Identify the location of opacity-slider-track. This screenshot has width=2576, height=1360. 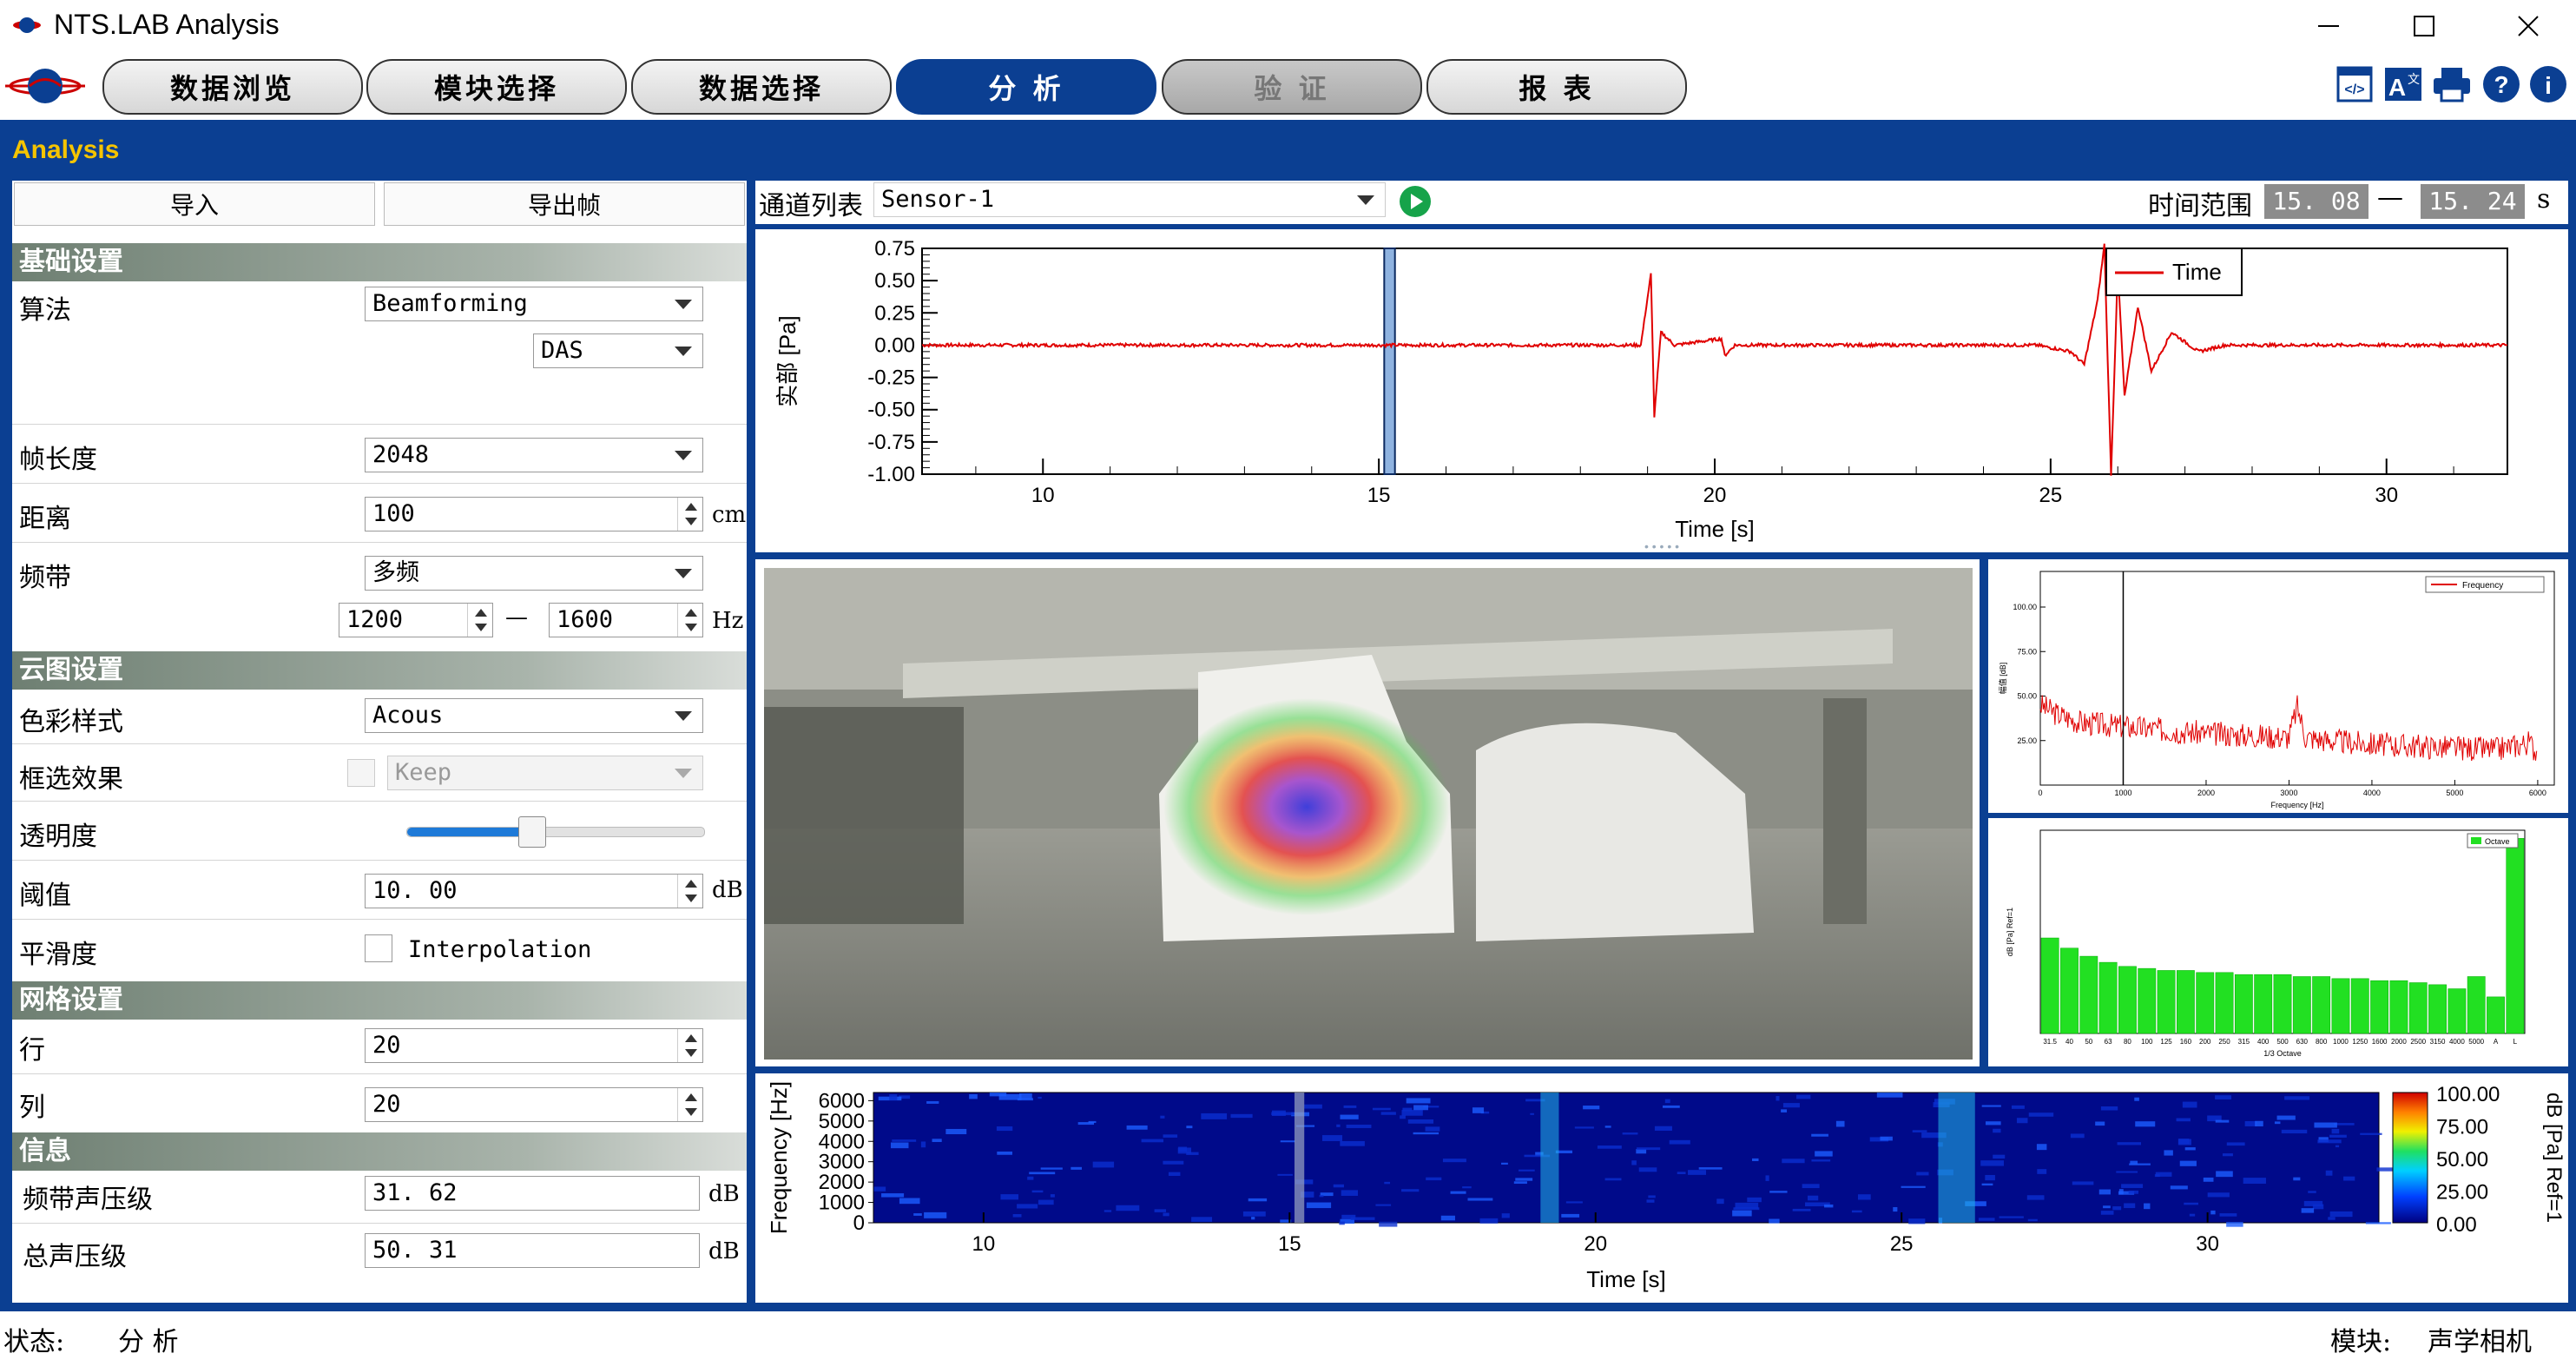
(555, 832).